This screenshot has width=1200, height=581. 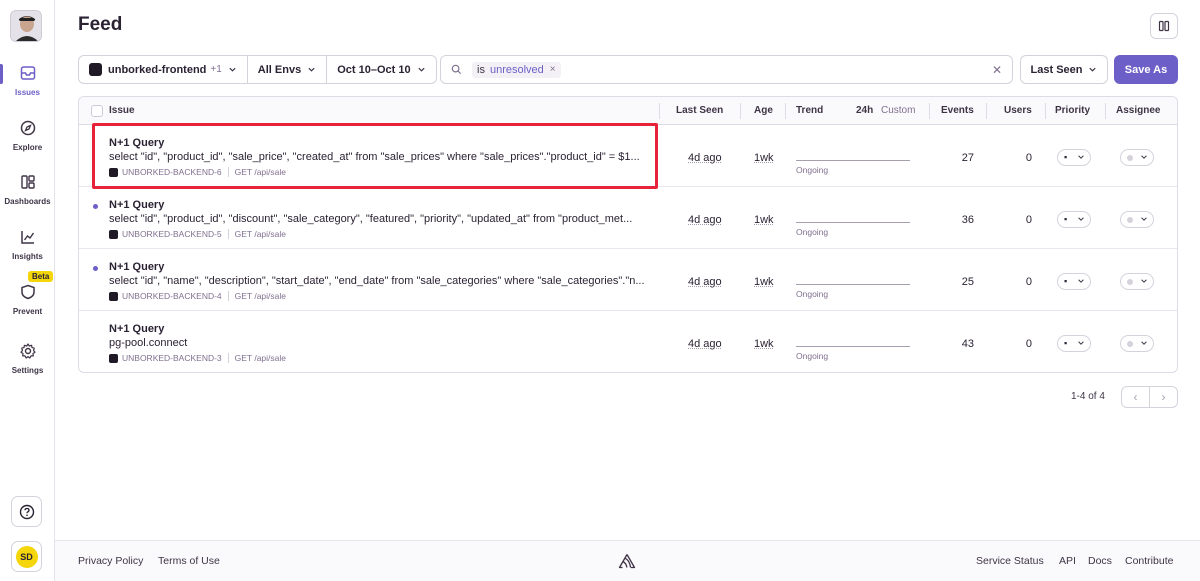 What do you see at coordinates (172, 296) in the screenshot?
I see `issue-short-id: UNBORKED-BACKEND-4` at bounding box center [172, 296].